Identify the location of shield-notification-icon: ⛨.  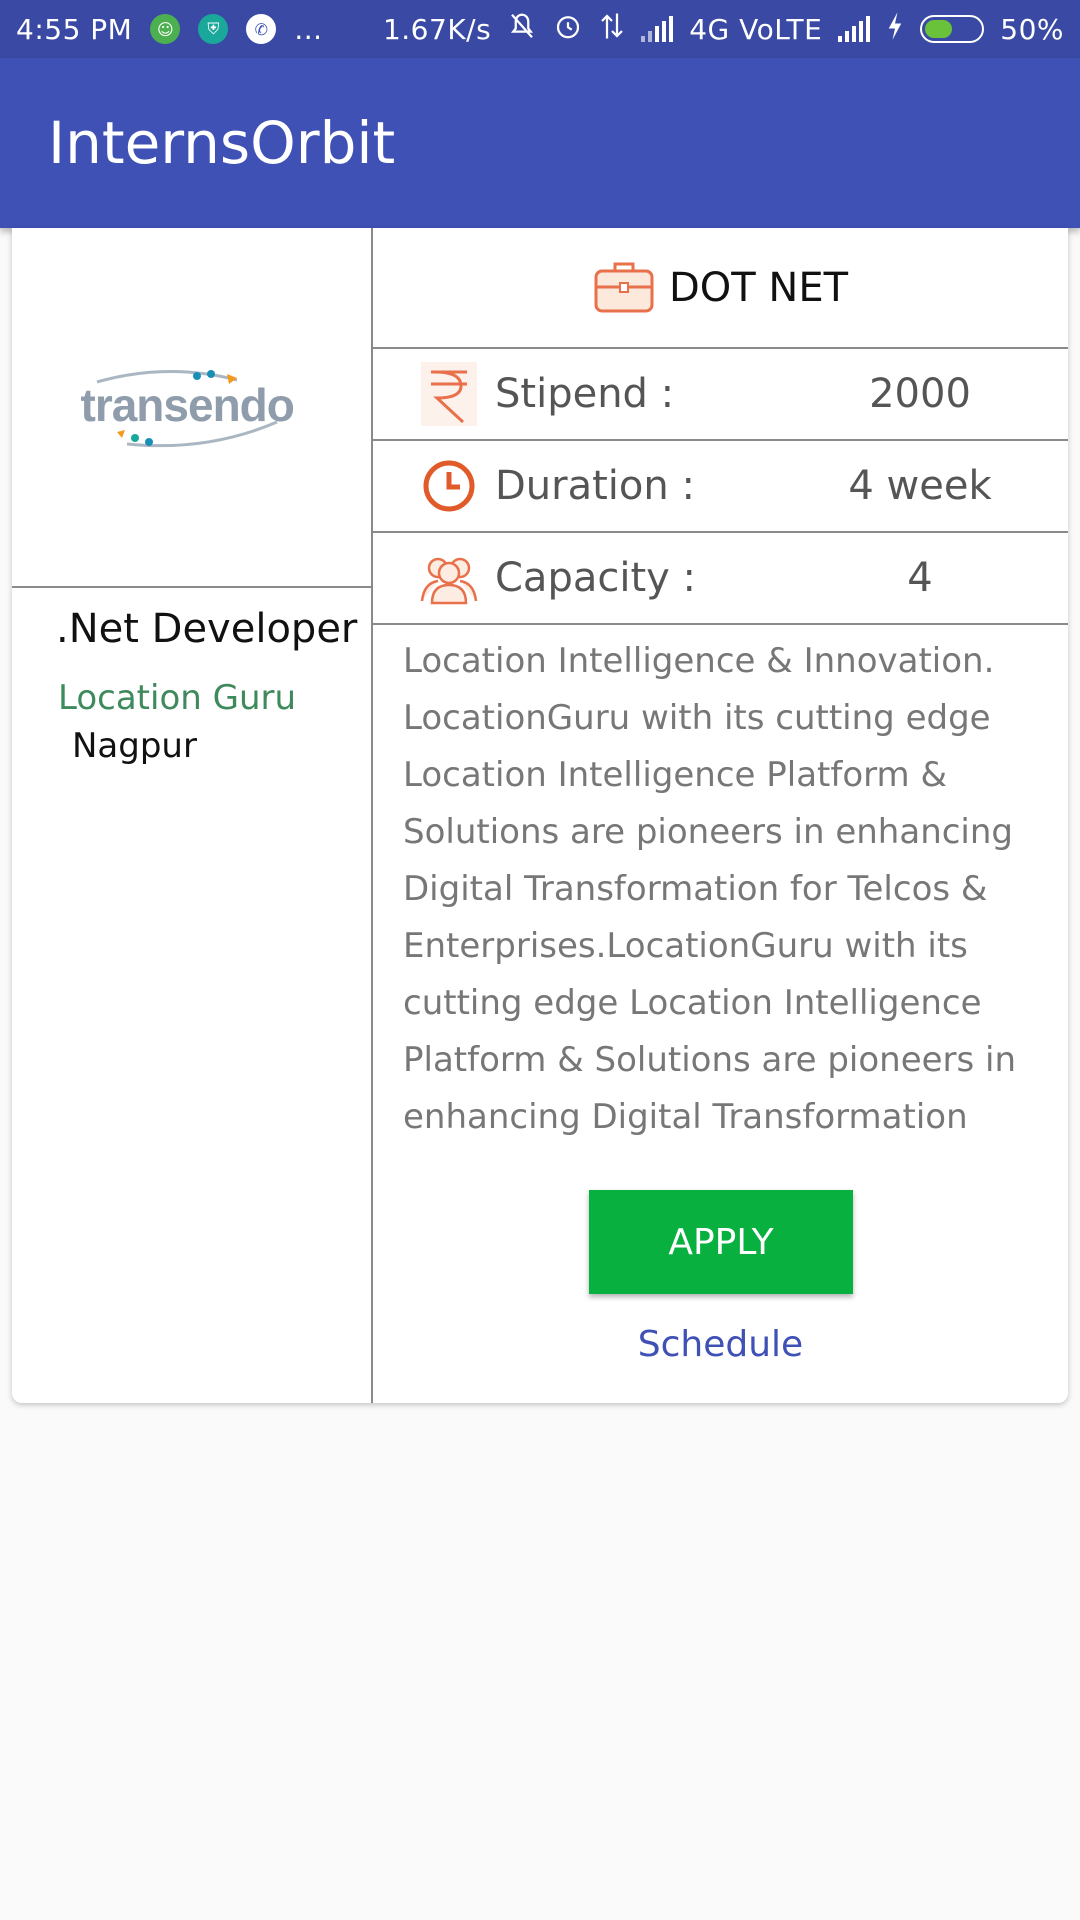
(213, 29).